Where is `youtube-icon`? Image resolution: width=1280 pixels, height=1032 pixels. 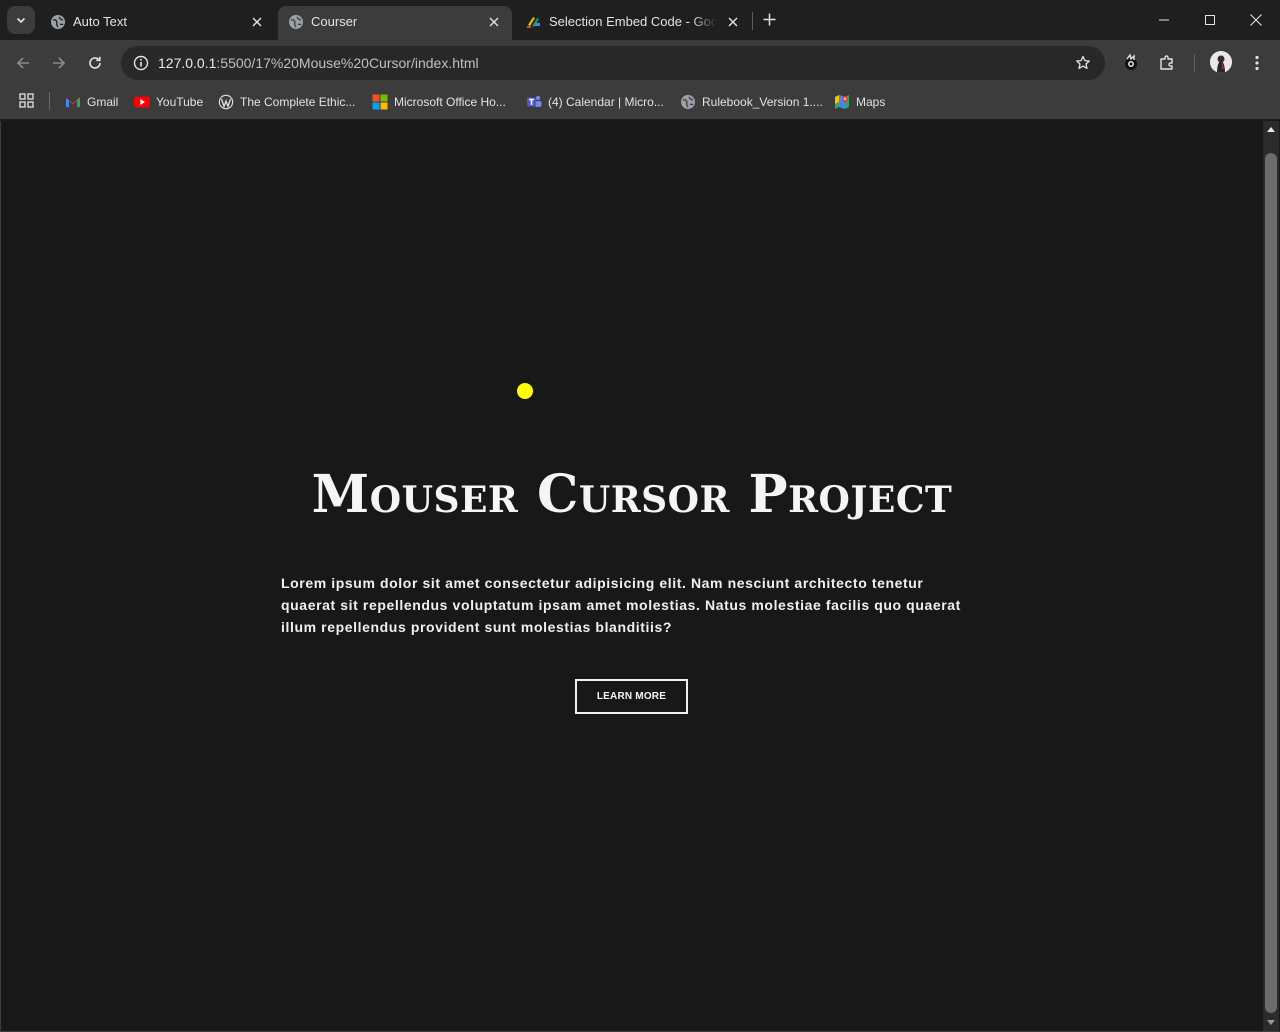 youtube-icon is located at coordinates (142, 102).